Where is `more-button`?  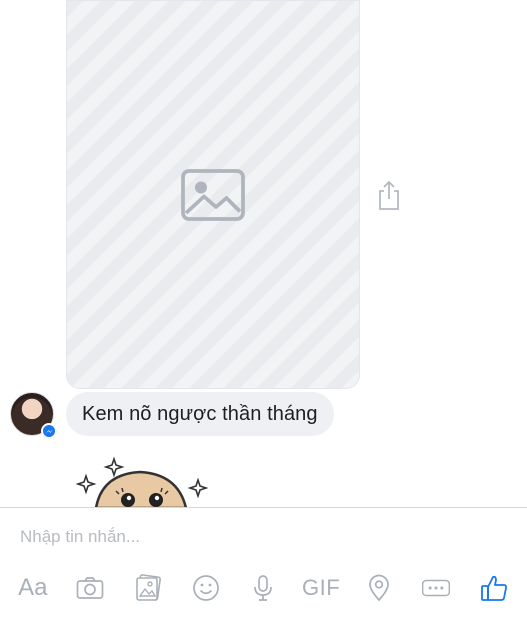
more-button is located at coordinates (436, 588).